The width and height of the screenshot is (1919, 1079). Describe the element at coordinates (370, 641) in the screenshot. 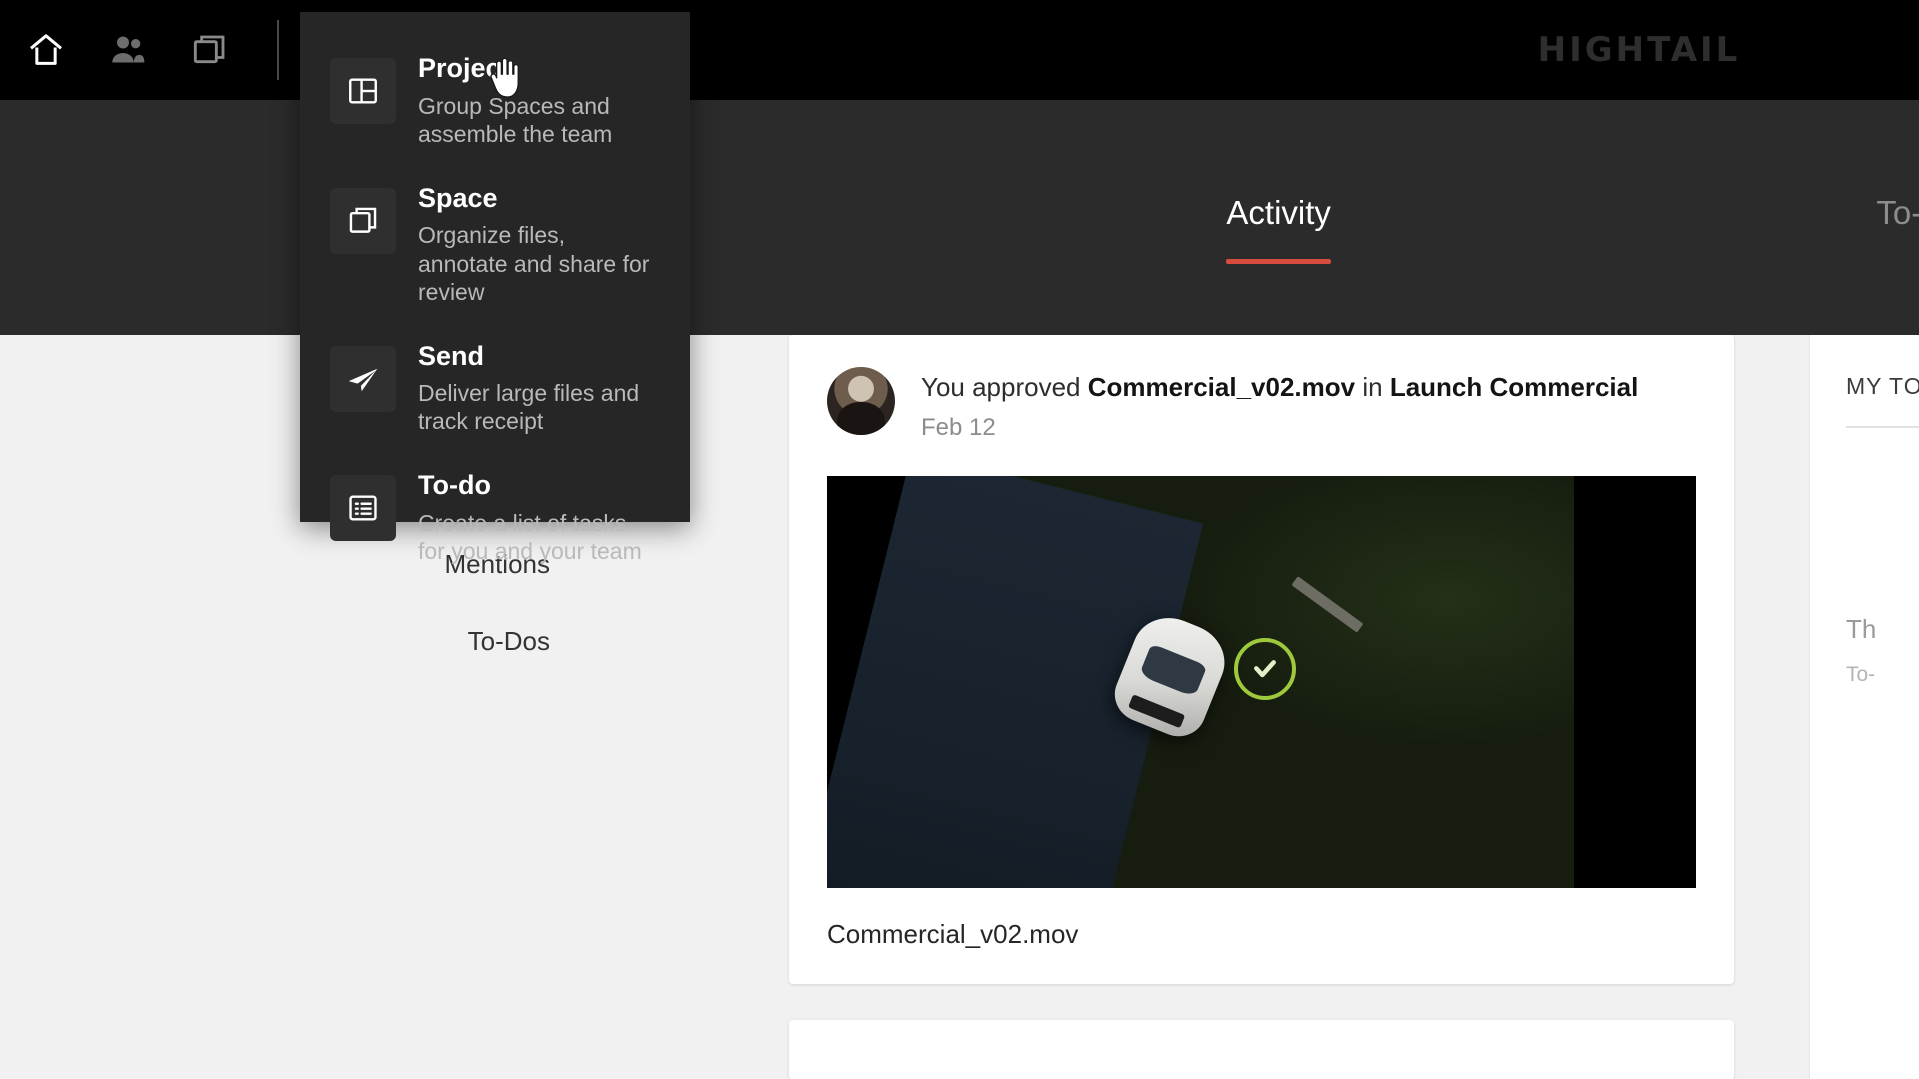

I see `sidebar-item-to-dos: To-Dos` at that location.